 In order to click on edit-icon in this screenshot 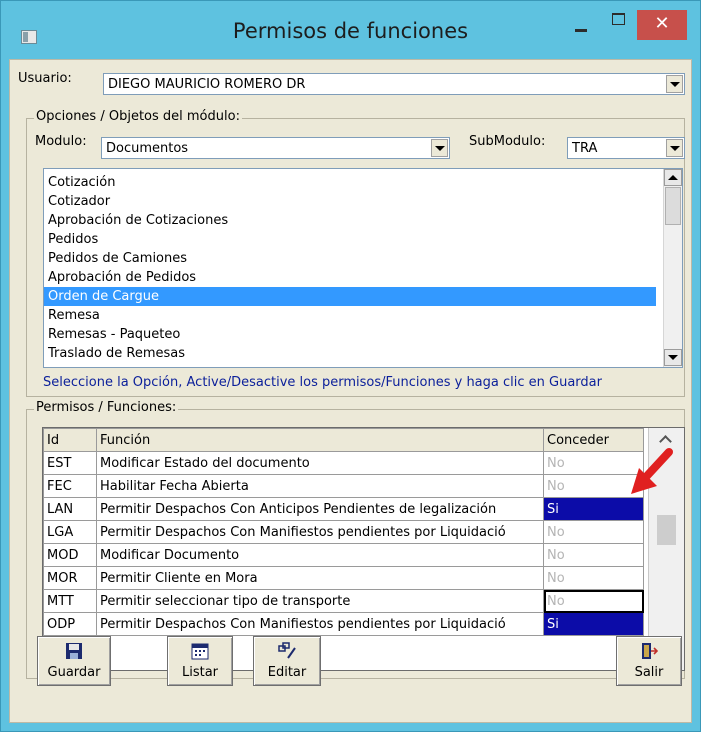, I will do `click(287, 650)`.